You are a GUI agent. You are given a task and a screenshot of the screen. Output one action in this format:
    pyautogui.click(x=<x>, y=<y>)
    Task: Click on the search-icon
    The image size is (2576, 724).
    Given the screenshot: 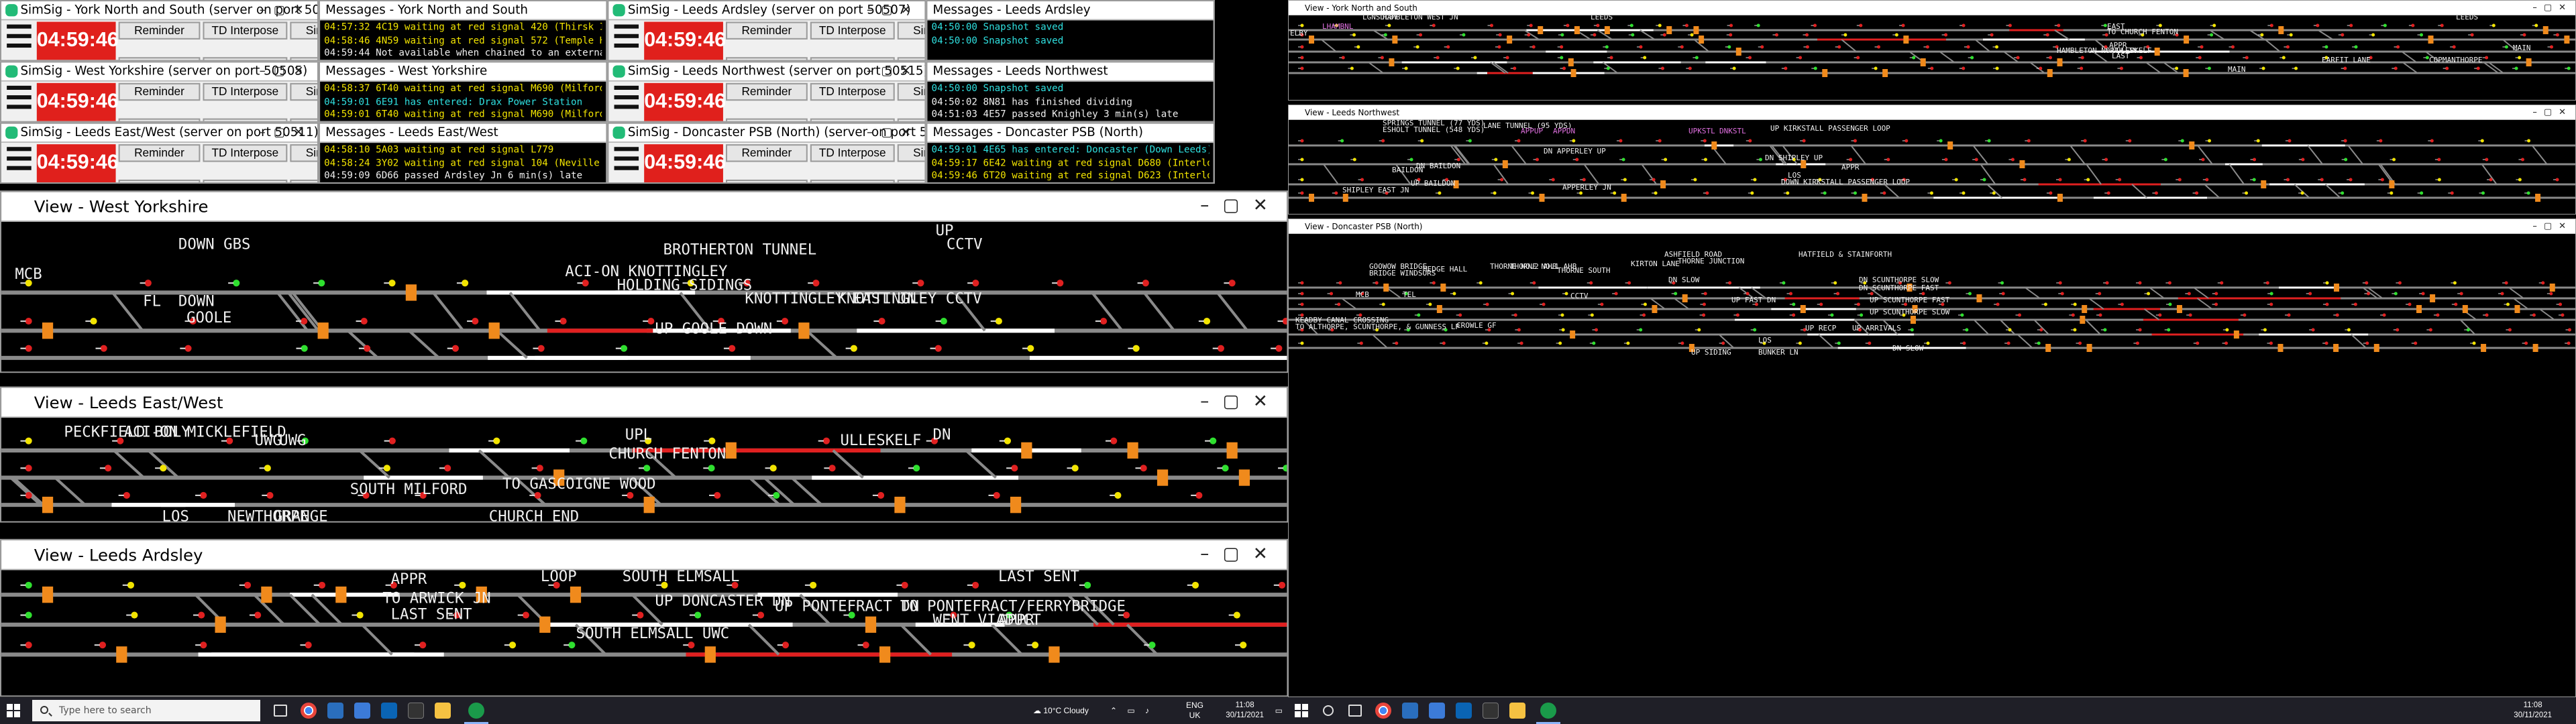 What is the action you would take?
    pyautogui.click(x=1328, y=710)
    